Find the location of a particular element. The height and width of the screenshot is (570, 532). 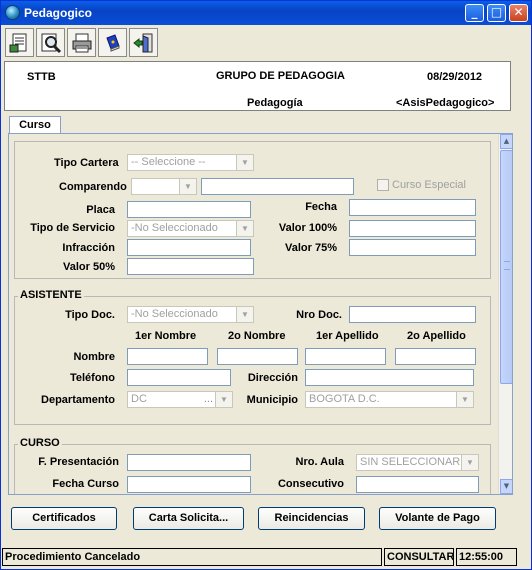

scroll-thumb is located at coordinates (506, 267).